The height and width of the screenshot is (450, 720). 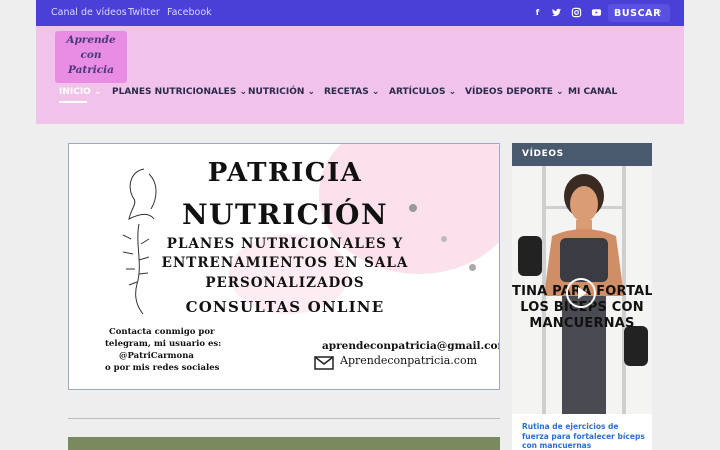 I want to click on banner-title-1: PATRICIA, so click(x=285, y=173).